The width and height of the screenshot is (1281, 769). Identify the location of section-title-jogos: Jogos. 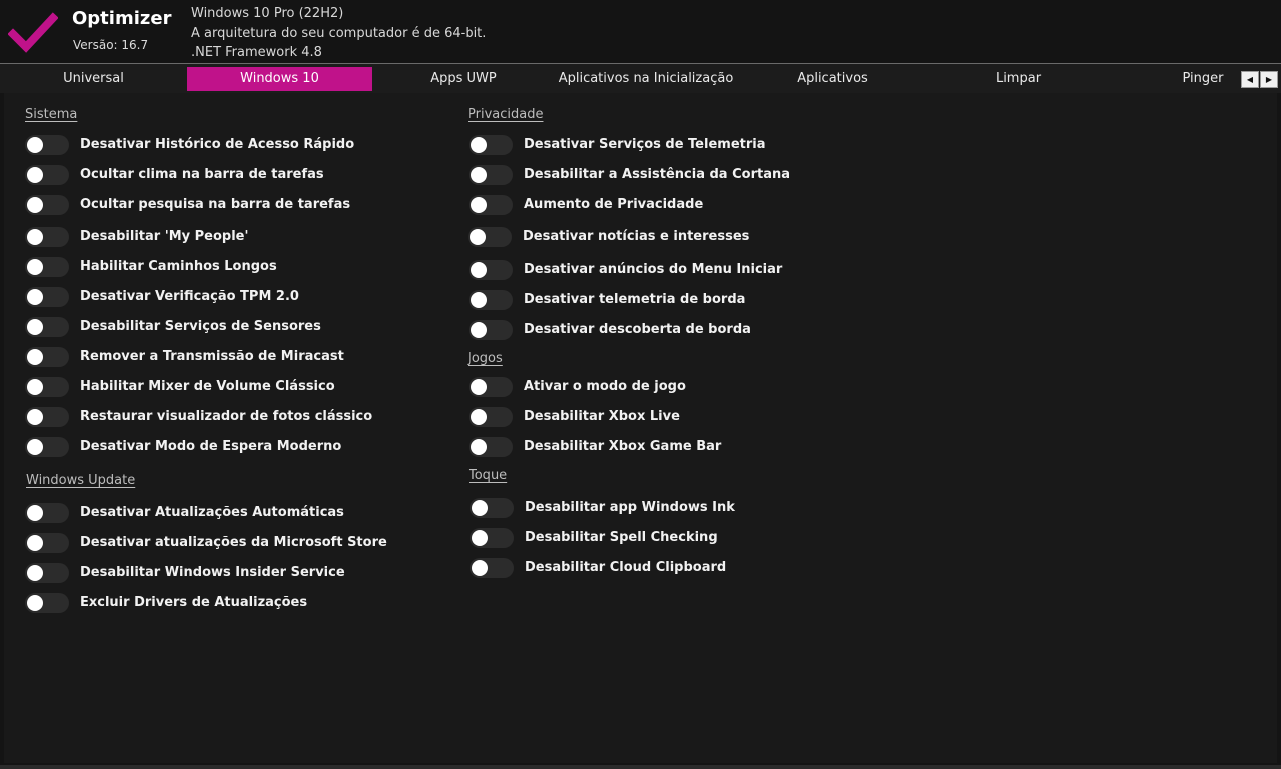
(485, 358).